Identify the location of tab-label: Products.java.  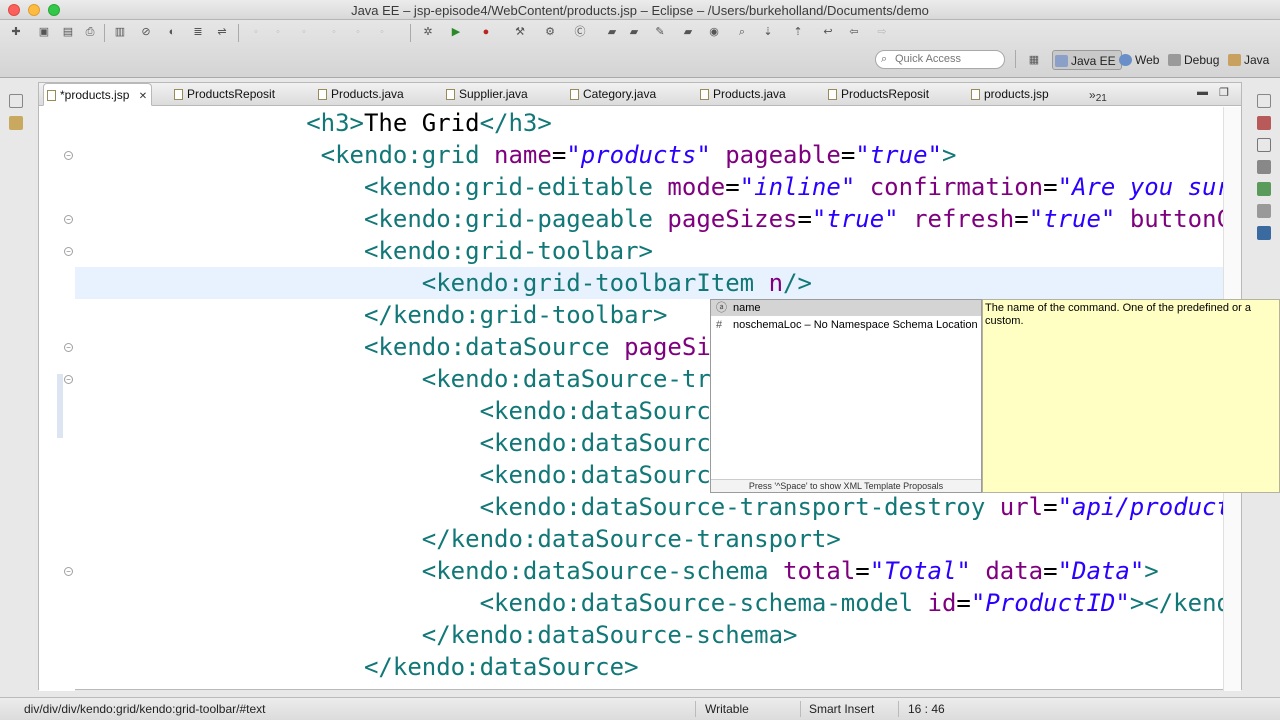
(367, 94).